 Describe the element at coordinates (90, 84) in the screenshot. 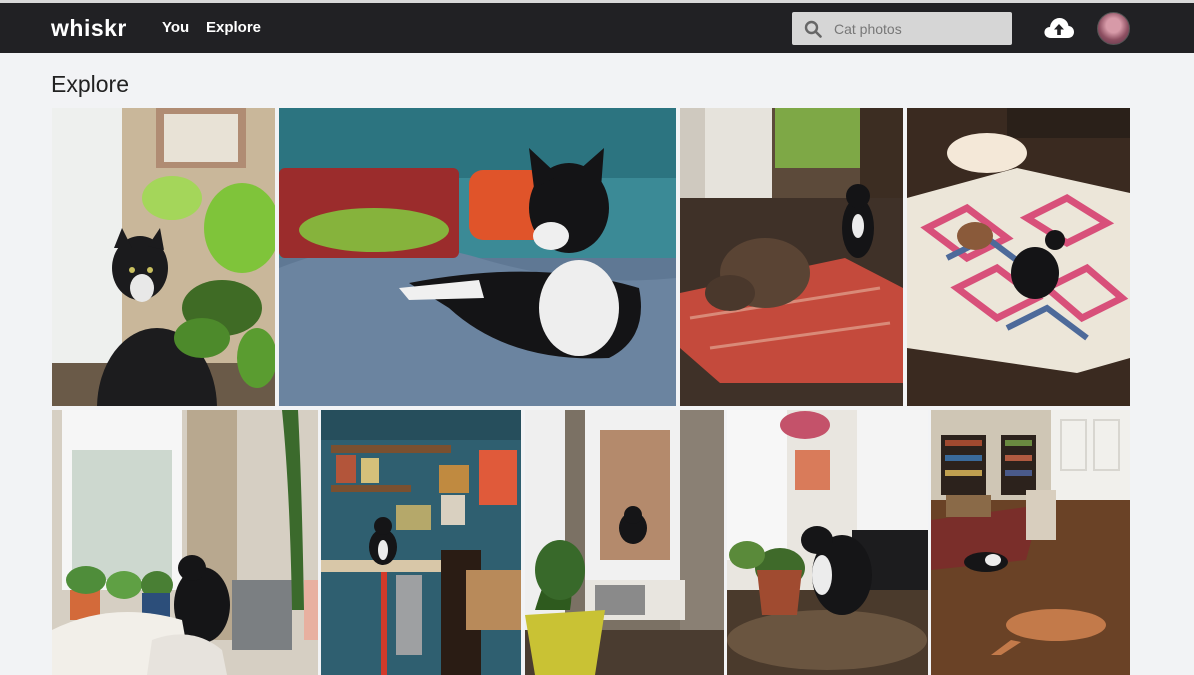

I see `page-title: Explore` at that location.